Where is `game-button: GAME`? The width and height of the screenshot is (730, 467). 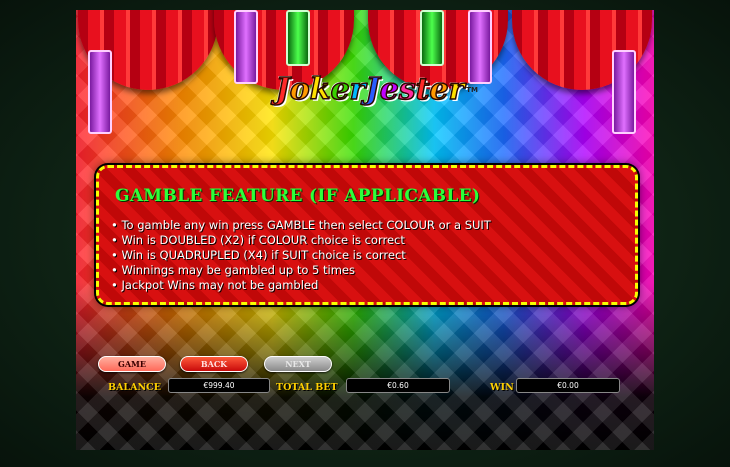
game-button: GAME is located at coordinates (132, 364).